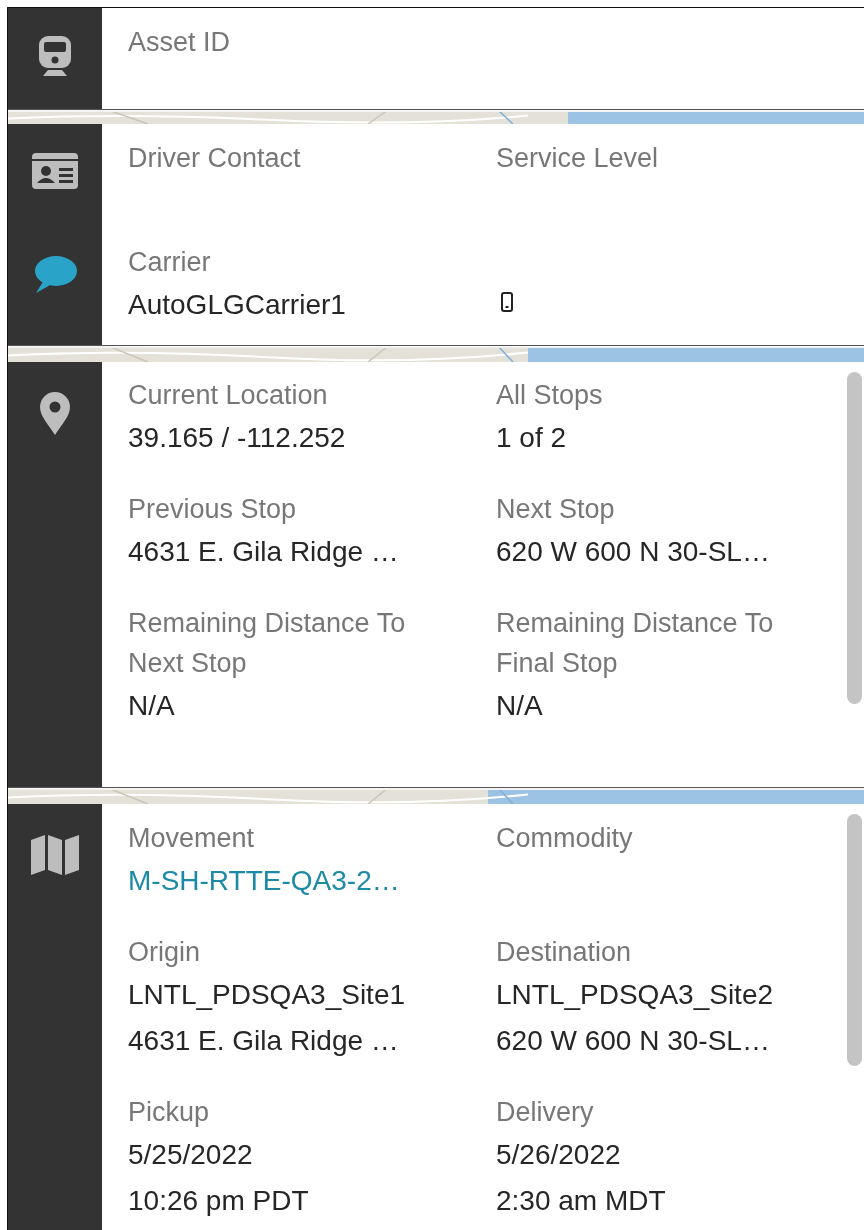 This screenshot has width=864, height=1230. What do you see at coordinates (169, 1112) in the screenshot?
I see `field-label: Pickup` at bounding box center [169, 1112].